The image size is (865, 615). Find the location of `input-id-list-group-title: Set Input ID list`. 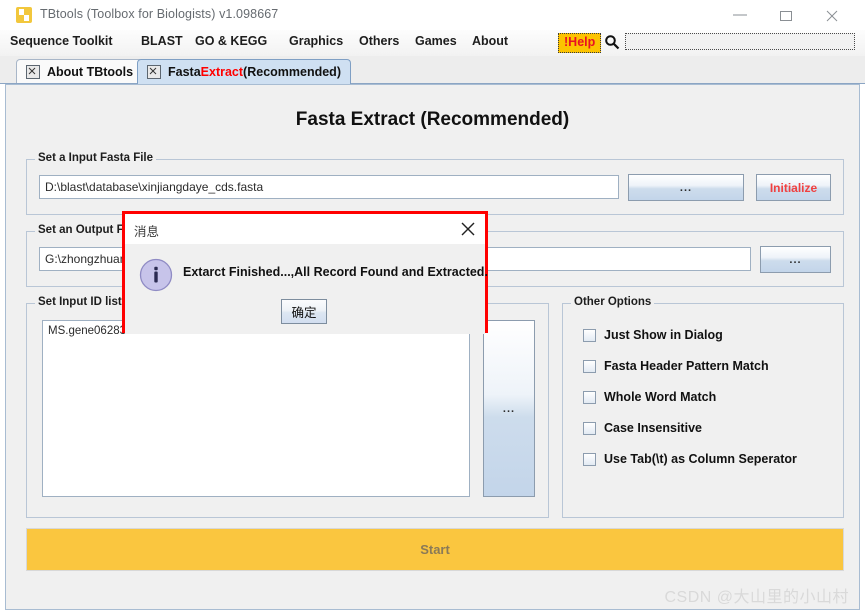

input-id-list-group-title: Set Input ID list is located at coordinates (80, 302).